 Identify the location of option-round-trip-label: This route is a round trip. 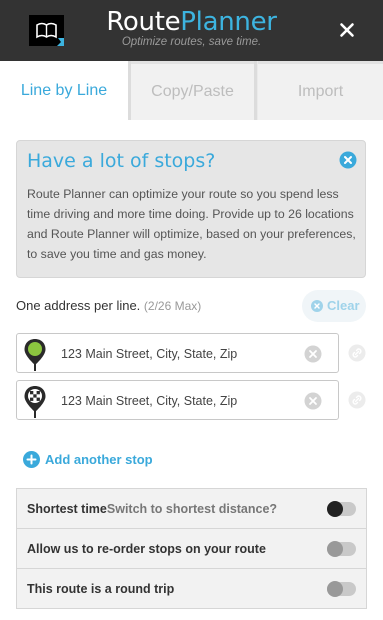
(101, 589).